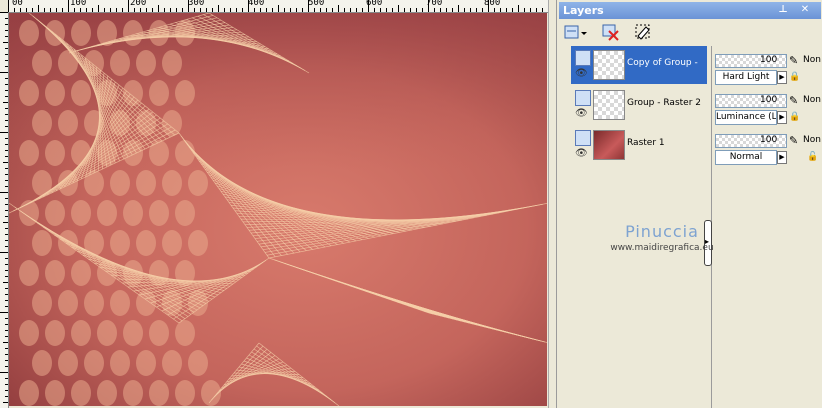 Image resolution: width=822 pixels, height=408 pixels. I want to click on layer-name: Group - Raster 2, so click(664, 103).